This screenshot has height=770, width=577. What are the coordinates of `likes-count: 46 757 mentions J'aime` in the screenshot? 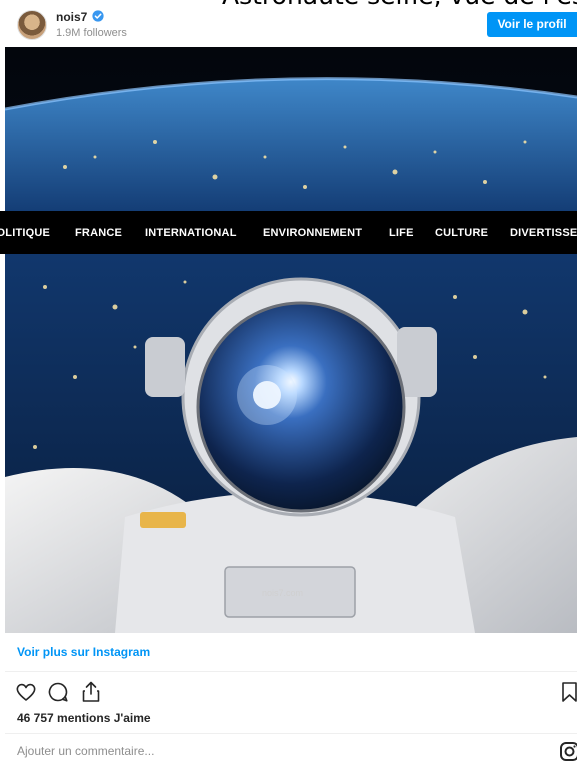 It's located at (84, 718).